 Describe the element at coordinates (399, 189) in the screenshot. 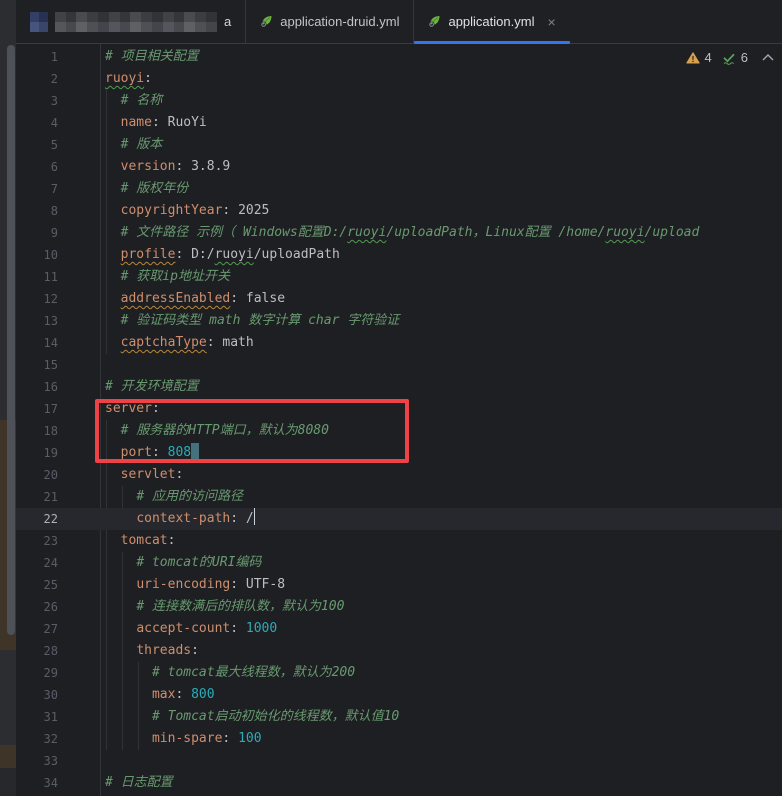

I see `code-line: 7 # 版权年份` at that location.